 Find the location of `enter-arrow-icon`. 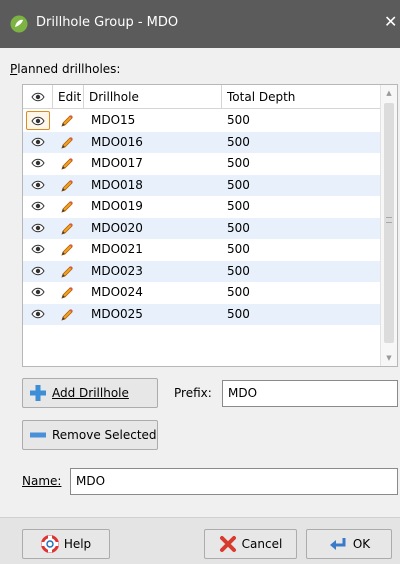

enter-arrow-icon is located at coordinates (337, 544).